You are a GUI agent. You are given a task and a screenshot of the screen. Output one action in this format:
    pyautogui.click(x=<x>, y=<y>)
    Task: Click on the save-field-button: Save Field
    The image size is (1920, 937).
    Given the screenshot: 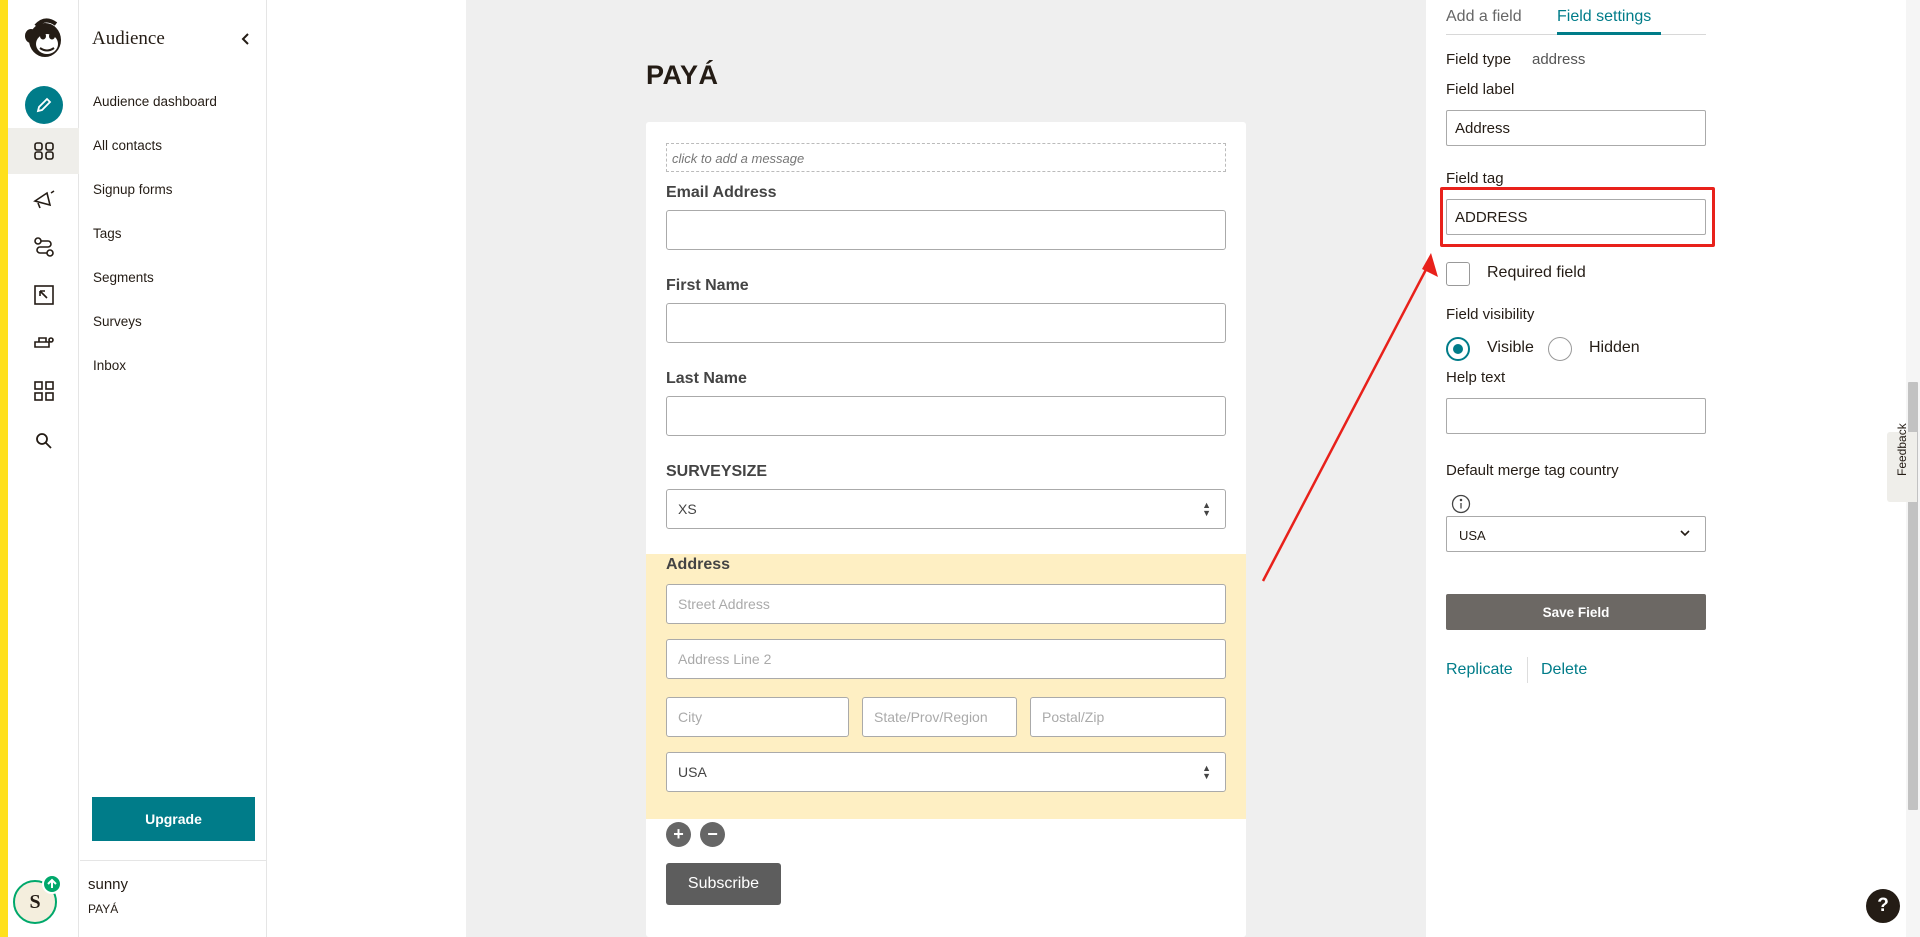 What is the action you would take?
    pyautogui.click(x=1576, y=612)
    